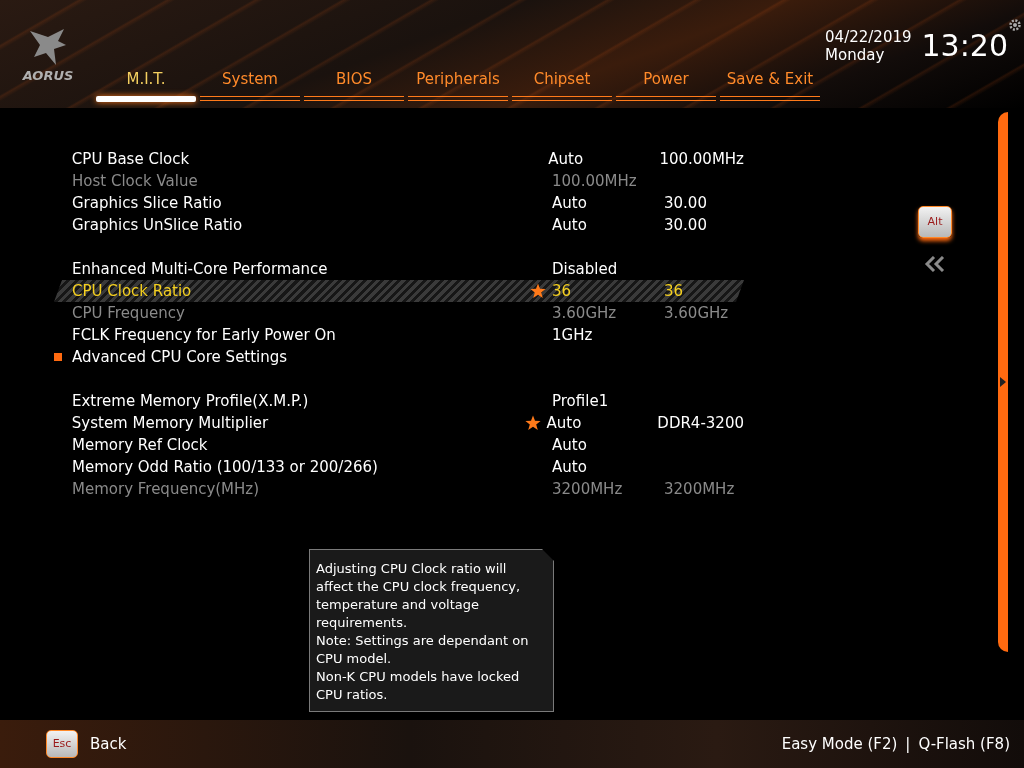 This screenshot has height=768, width=1024. Describe the element at coordinates (62, 744) in the screenshot. I see `esc-key: Esc` at that location.